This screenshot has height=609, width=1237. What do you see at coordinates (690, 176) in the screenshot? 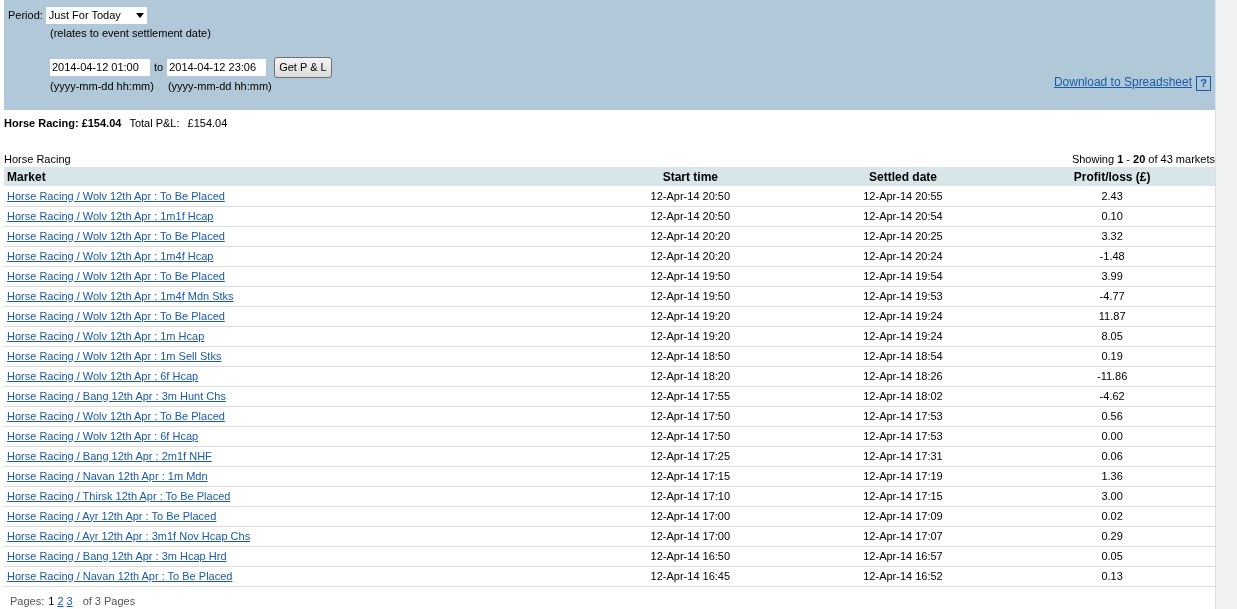
I see `column-header: Start time` at bounding box center [690, 176].